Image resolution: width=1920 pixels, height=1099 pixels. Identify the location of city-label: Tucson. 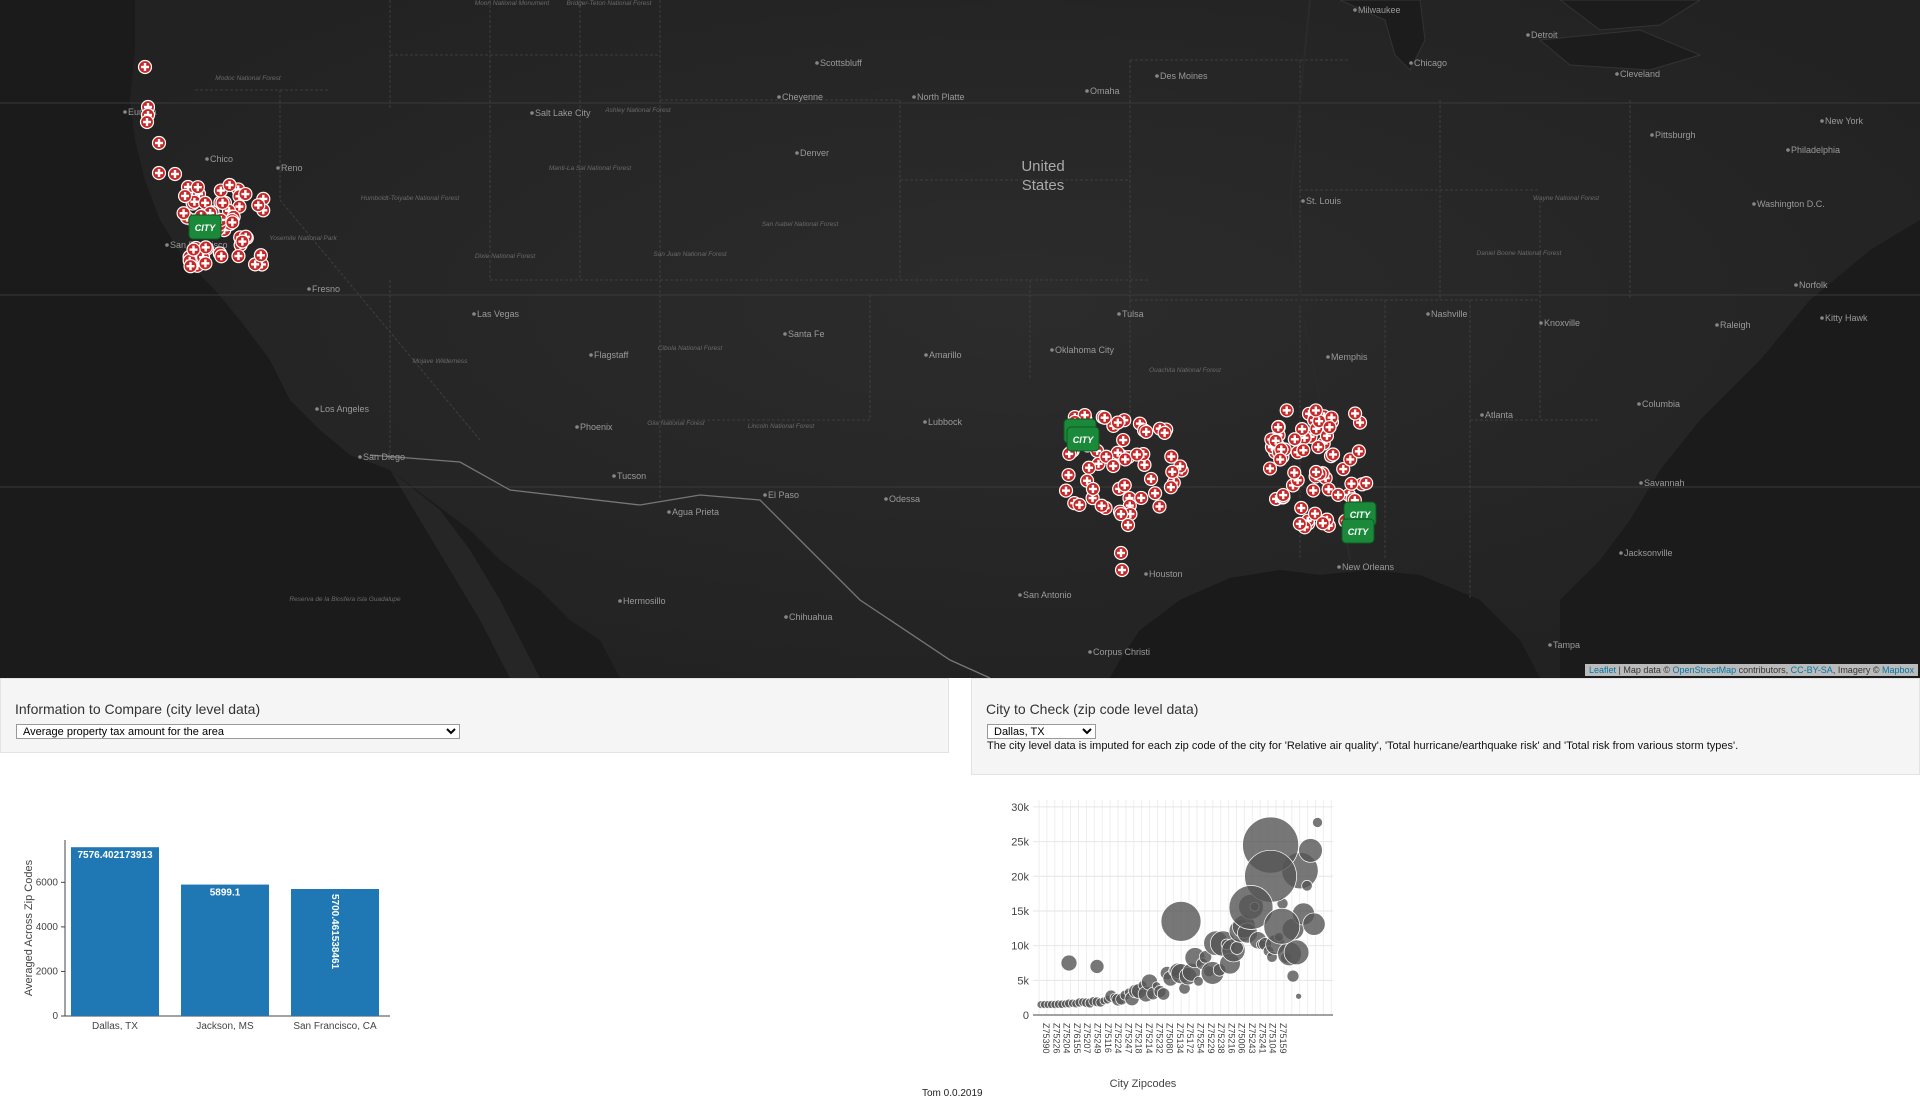
(631, 476).